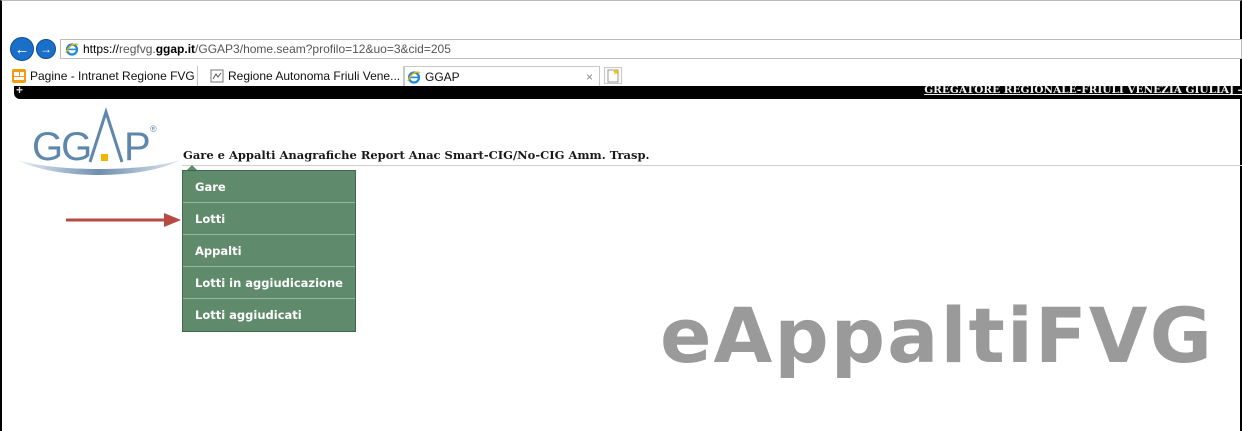 This screenshot has width=1242, height=431. Describe the element at coordinates (269, 283) in the screenshot. I see `dropdown-item-lotti-in-aggiudicazione: Lotti in aggiudicazione` at that location.